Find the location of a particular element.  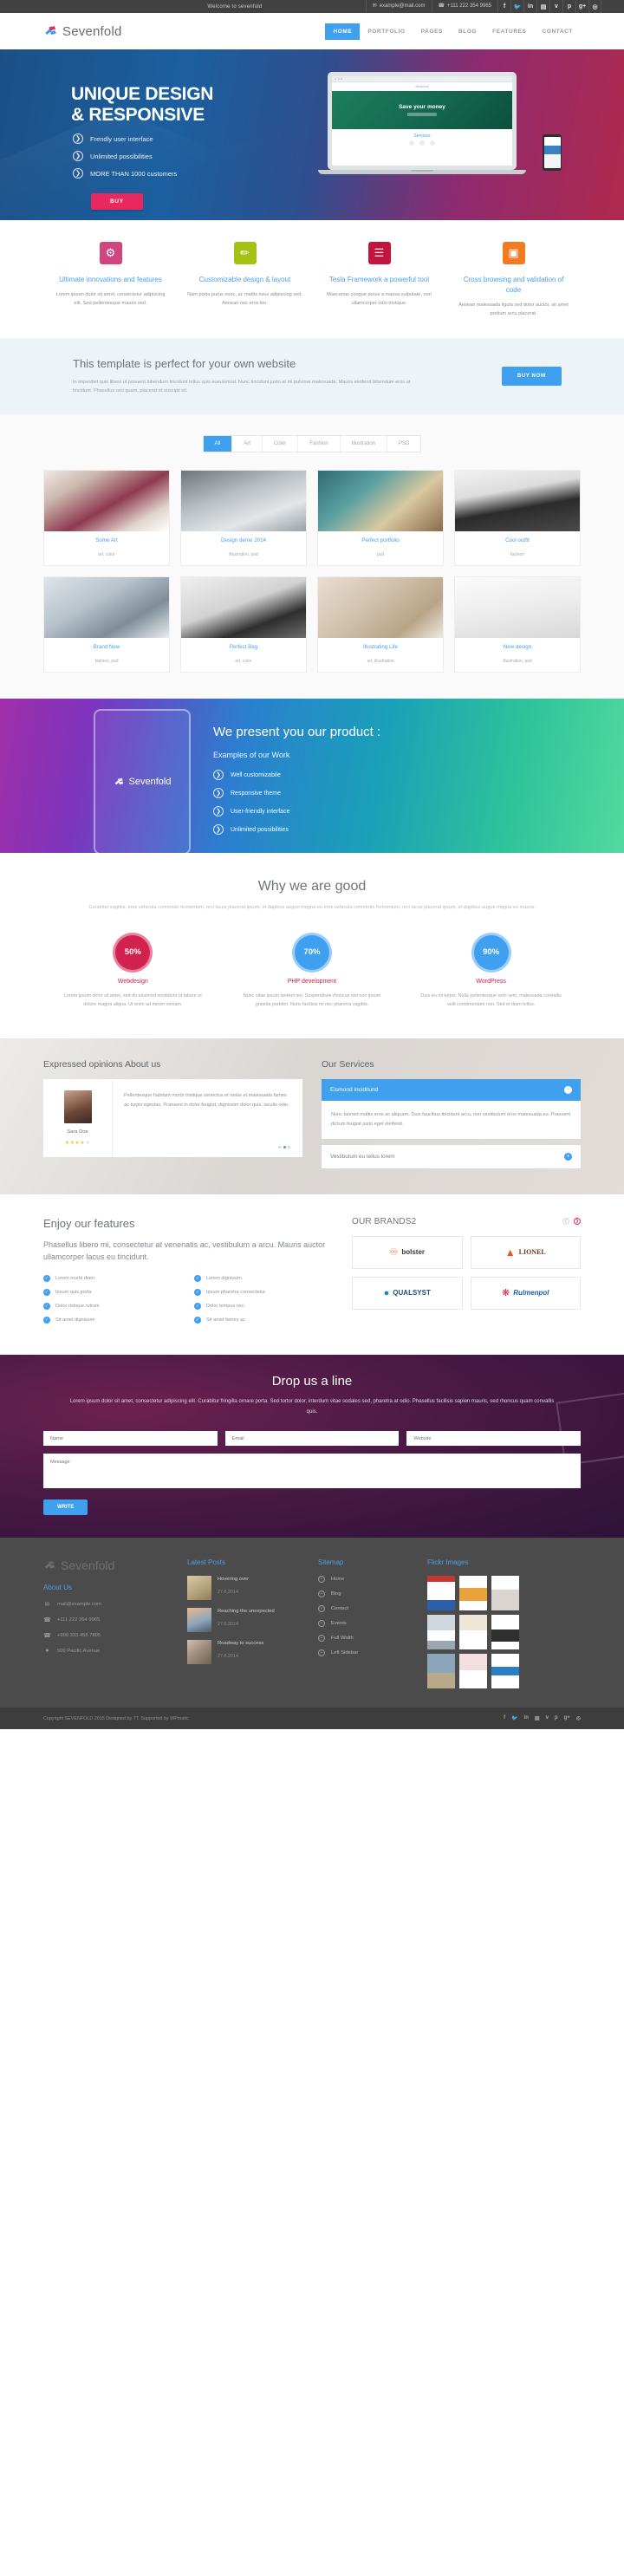

nav-item-home: HOME is located at coordinates (343, 31).